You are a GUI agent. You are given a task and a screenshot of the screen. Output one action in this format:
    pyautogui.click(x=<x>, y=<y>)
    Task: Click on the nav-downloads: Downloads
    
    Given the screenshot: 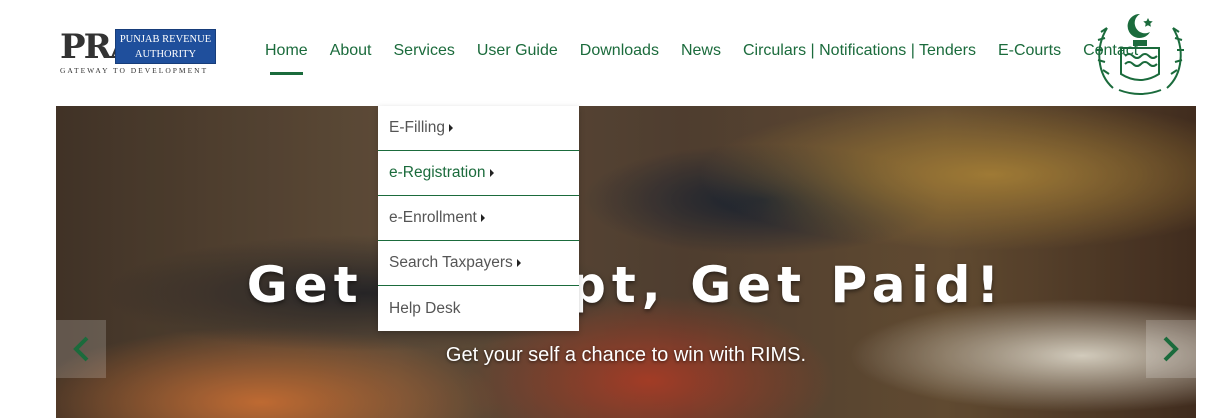 What is the action you would take?
    pyautogui.click(x=619, y=51)
    